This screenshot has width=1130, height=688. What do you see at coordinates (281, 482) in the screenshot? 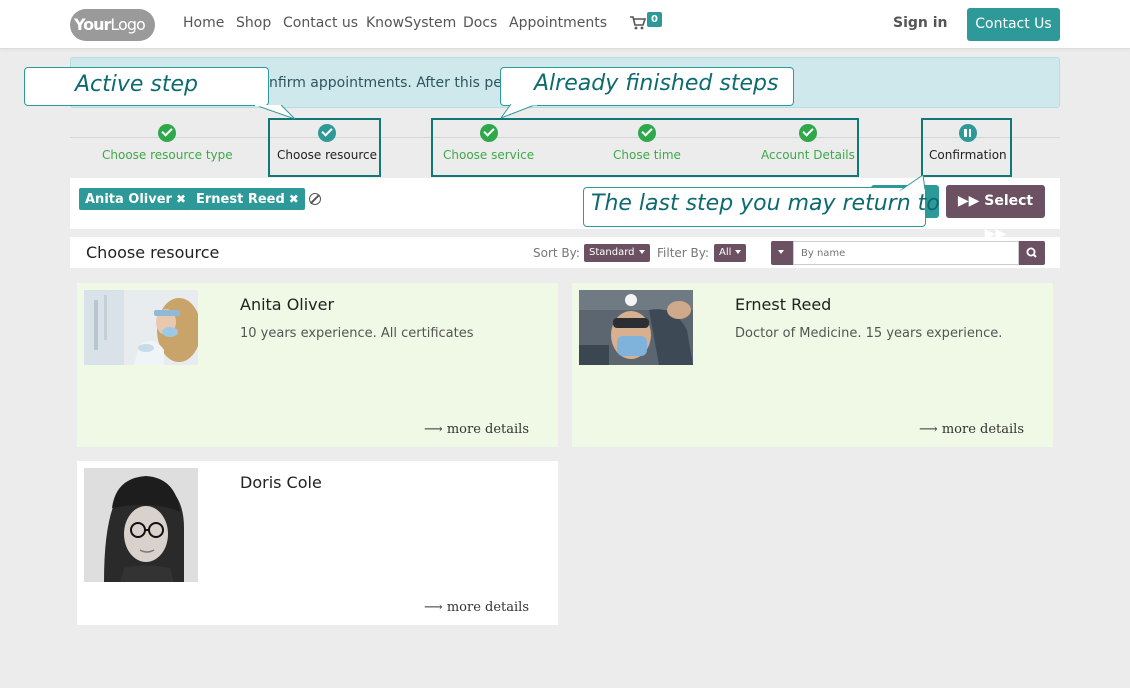
I see `resource-name: Doris Cole` at bounding box center [281, 482].